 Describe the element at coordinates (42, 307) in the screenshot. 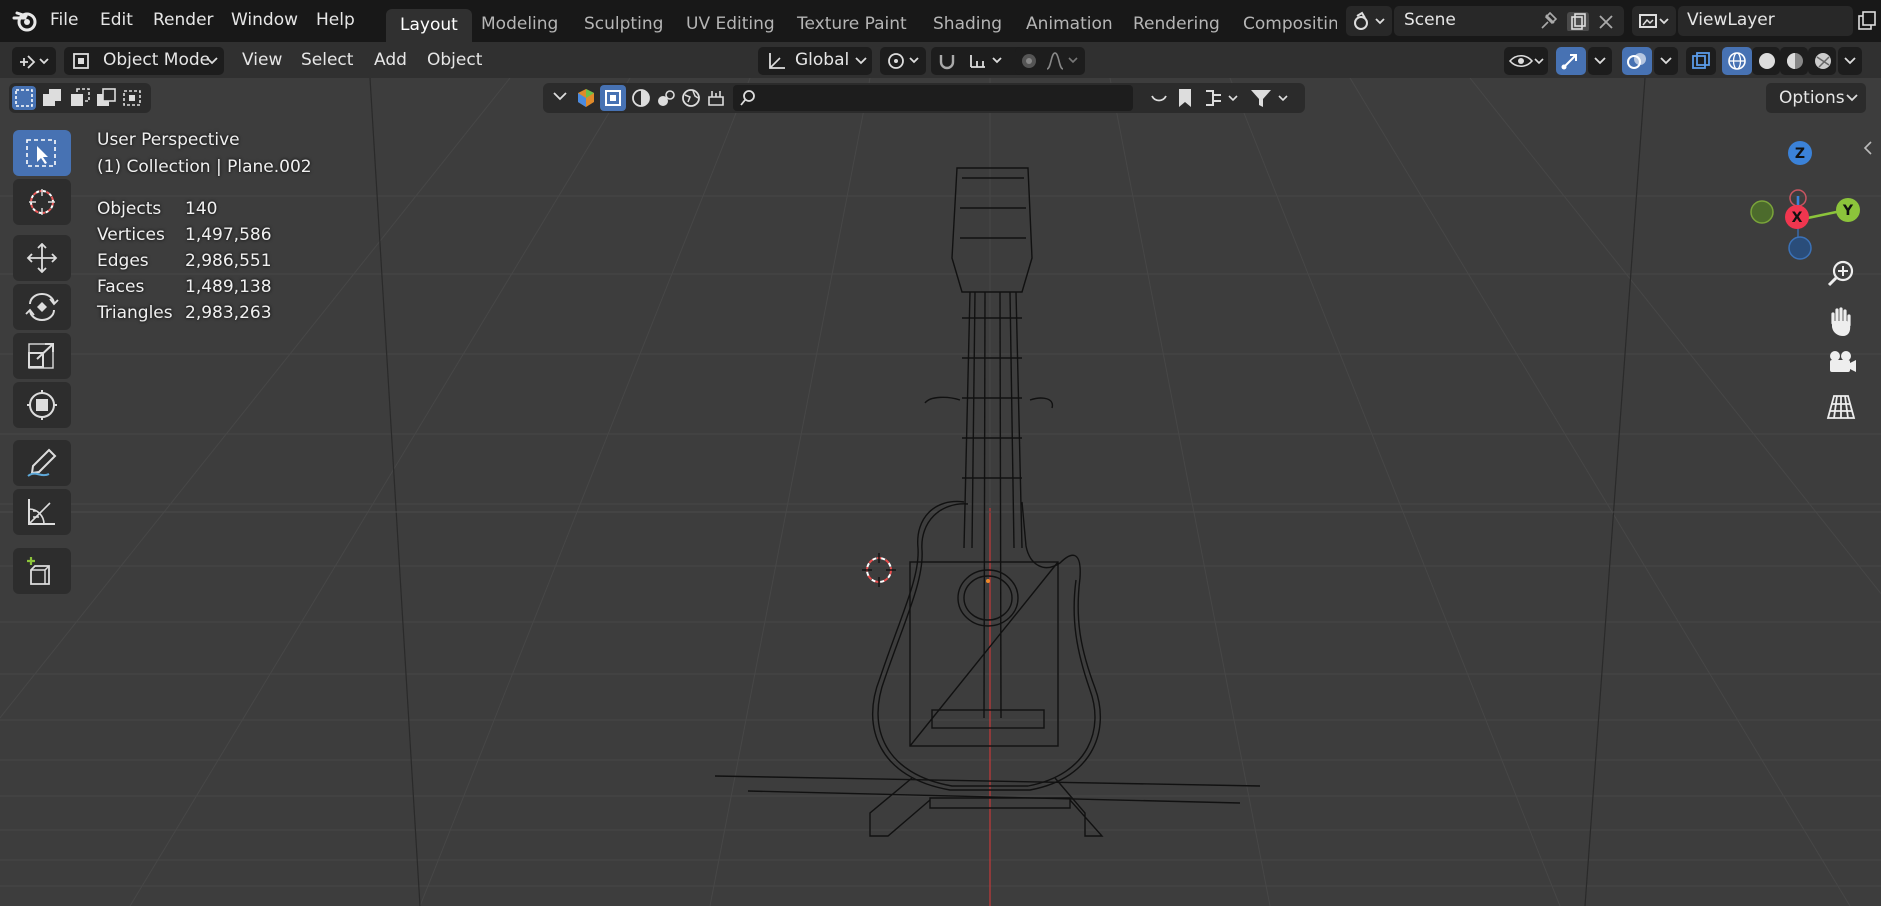

I see `tool-rotate` at that location.